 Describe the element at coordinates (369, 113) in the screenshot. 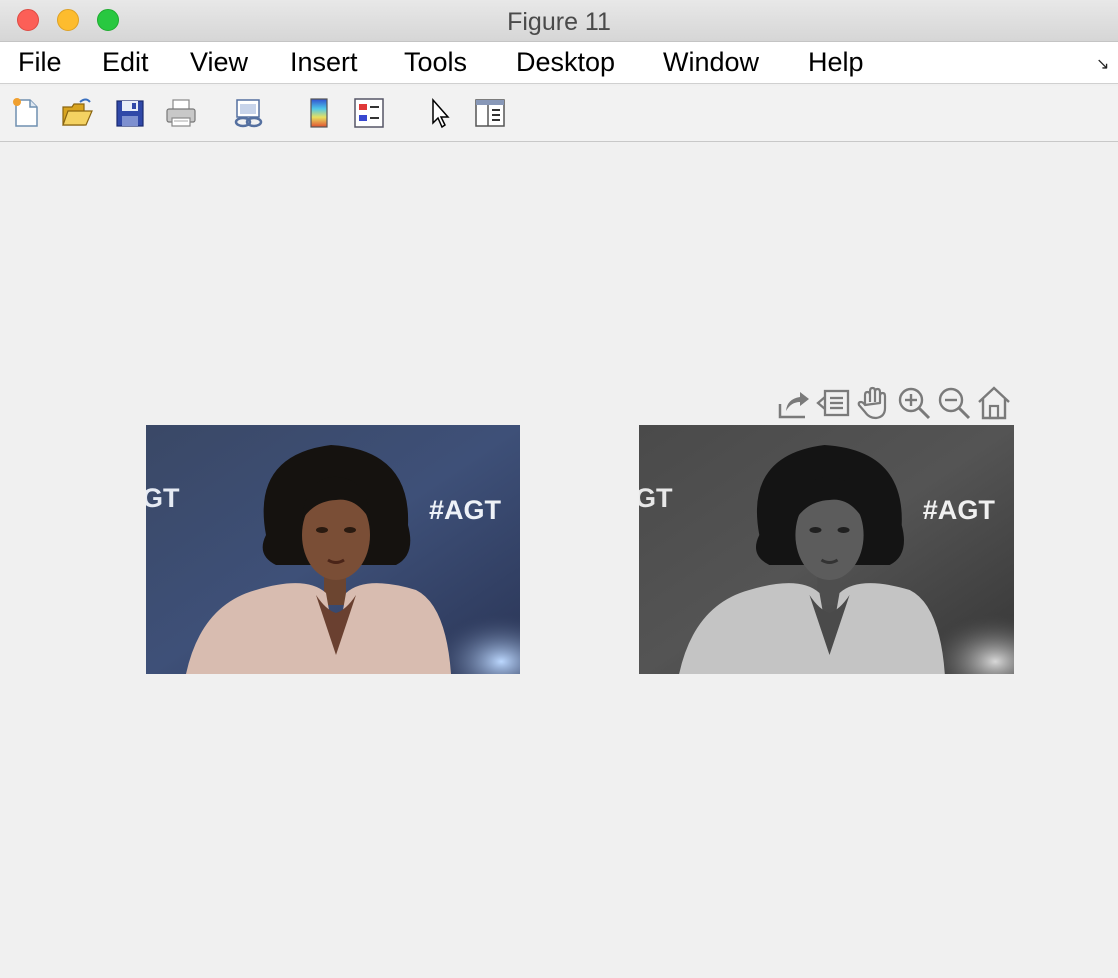

I see `insert-legend-icon` at that location.